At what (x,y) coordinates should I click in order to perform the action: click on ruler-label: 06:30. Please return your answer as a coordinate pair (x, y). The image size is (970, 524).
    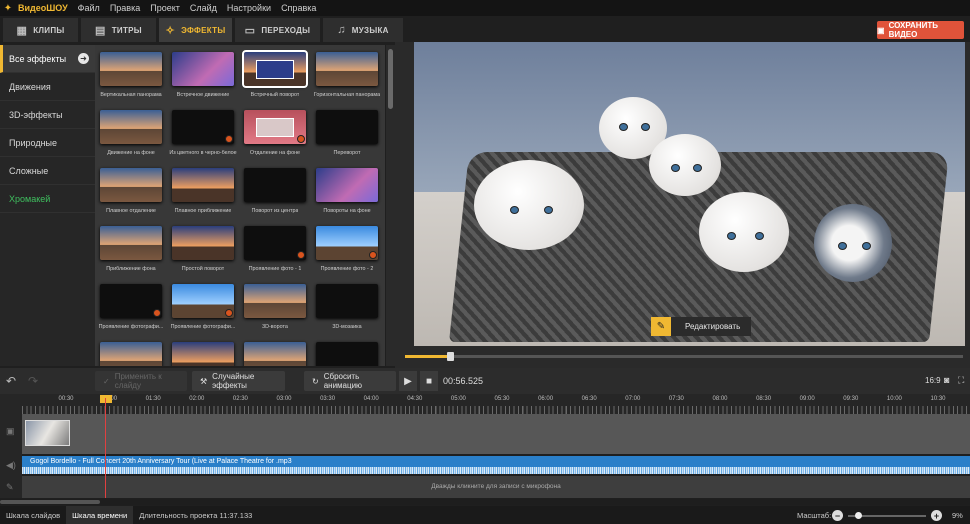
    Looking at the image, I should click on (589, 399).